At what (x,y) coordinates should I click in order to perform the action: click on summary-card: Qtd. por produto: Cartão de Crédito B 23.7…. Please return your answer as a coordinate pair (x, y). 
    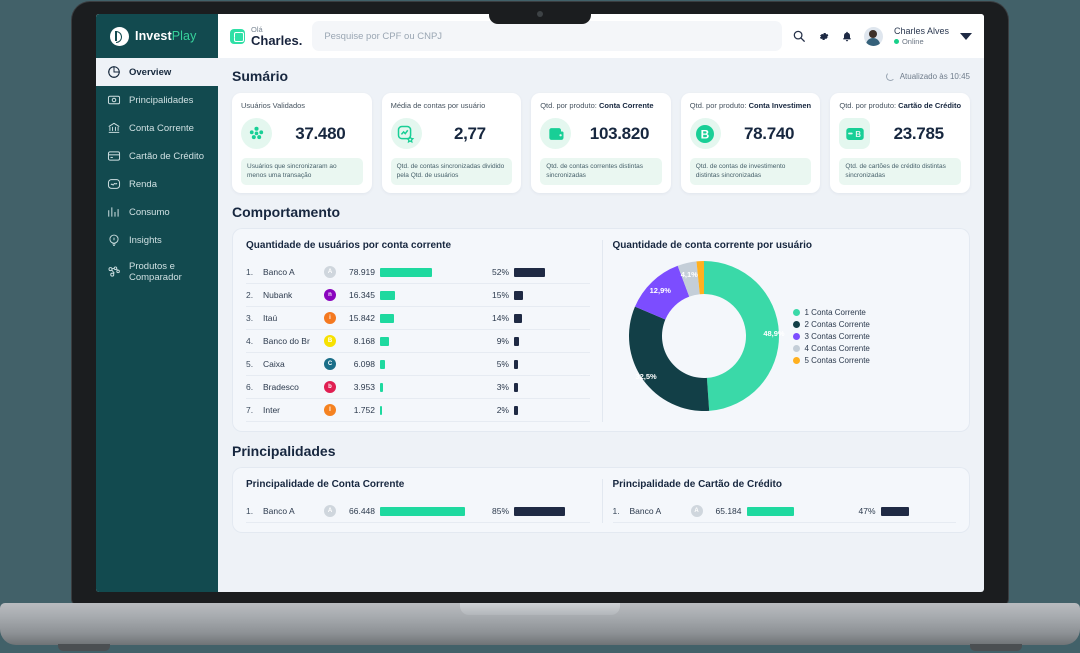
    Looking at the image, I should click on (900, 143).